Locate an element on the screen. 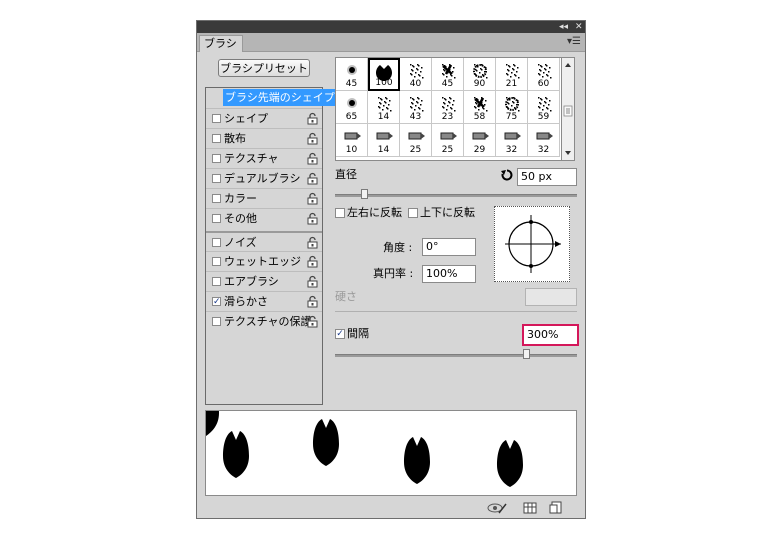  list-item-brush-tip-shape: ブラシ先端のシェイプ is located at coordinates (271, 98).